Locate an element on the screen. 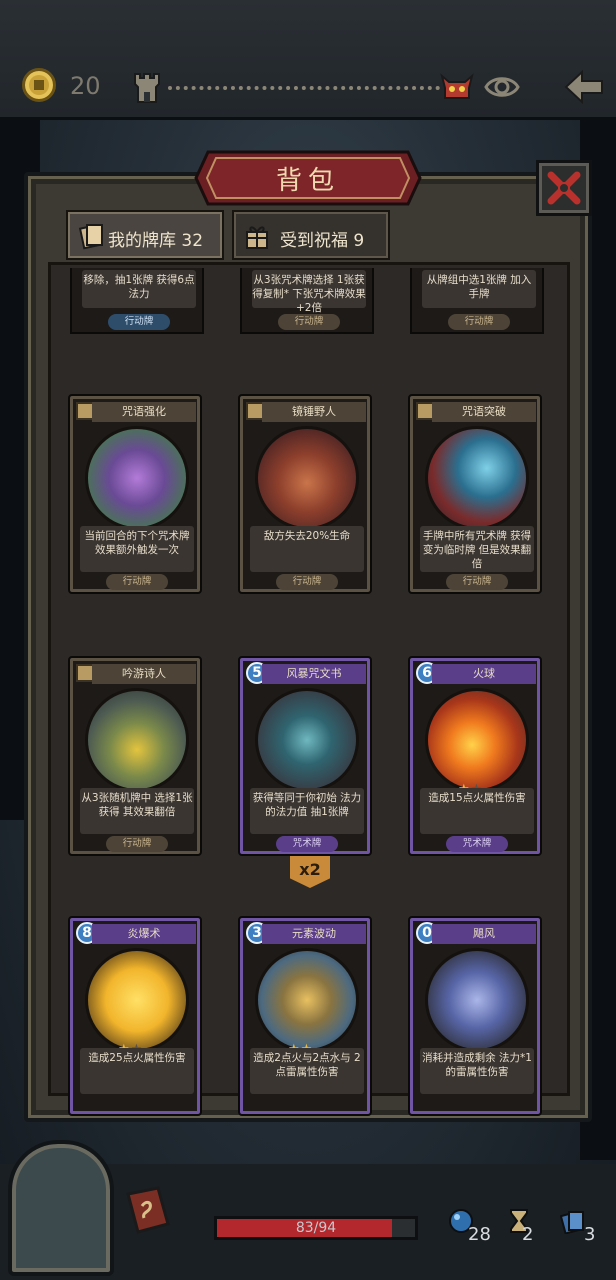 The width and height of the screenshot is (616, 1280). deck-count: 3 is located at coordinates (590, 1234).